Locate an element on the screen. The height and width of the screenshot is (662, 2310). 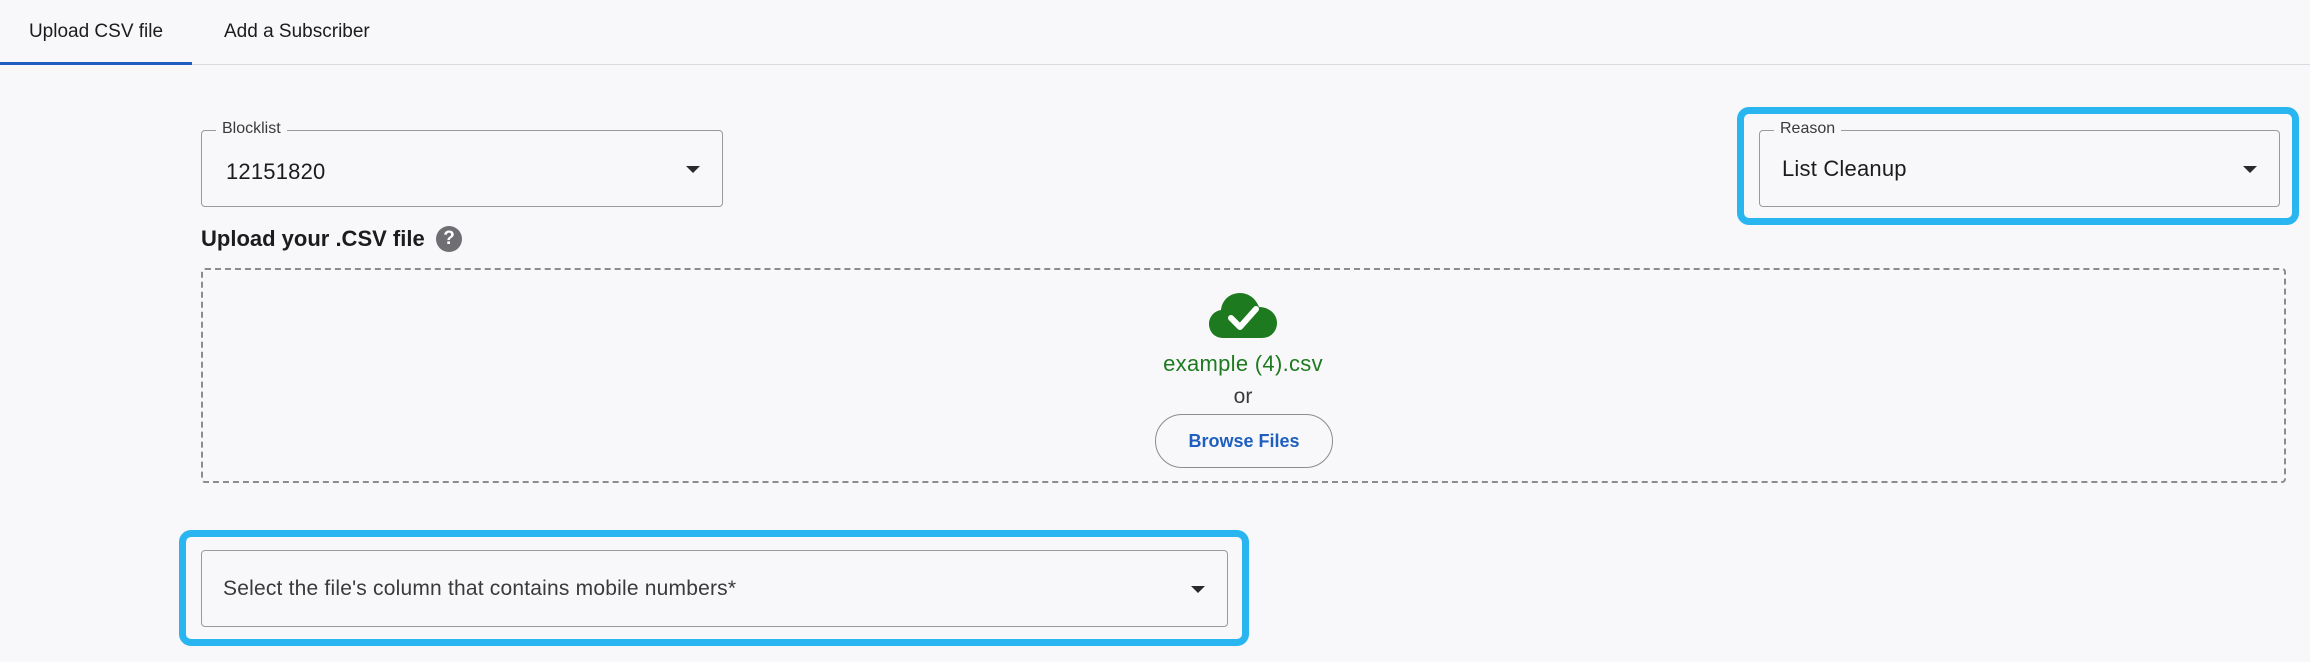
uploaded-file-name: example (4).csv is located at coordinates (1243, 363).